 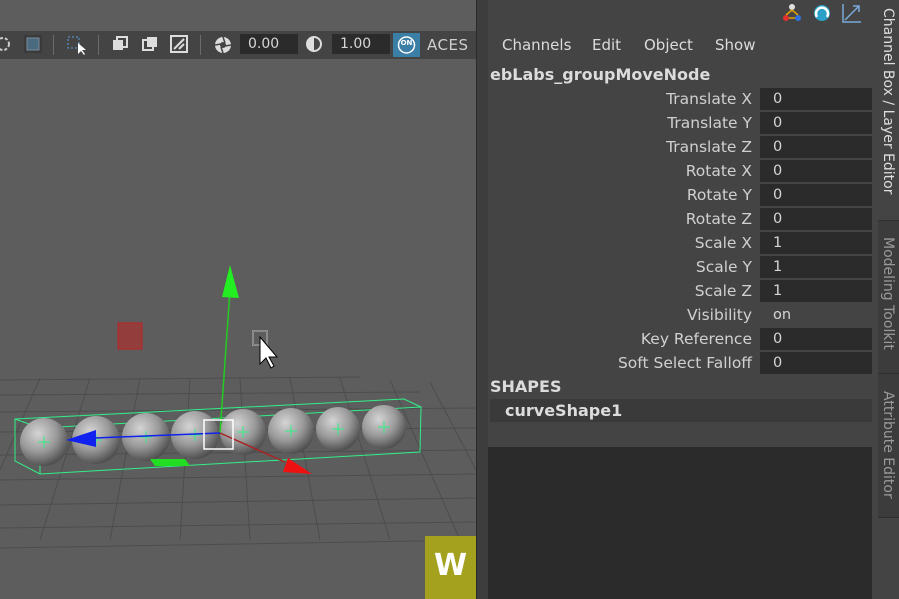 I want to click on tab-attribute-editor: Attribute Editor, so click(x=888, y=445).